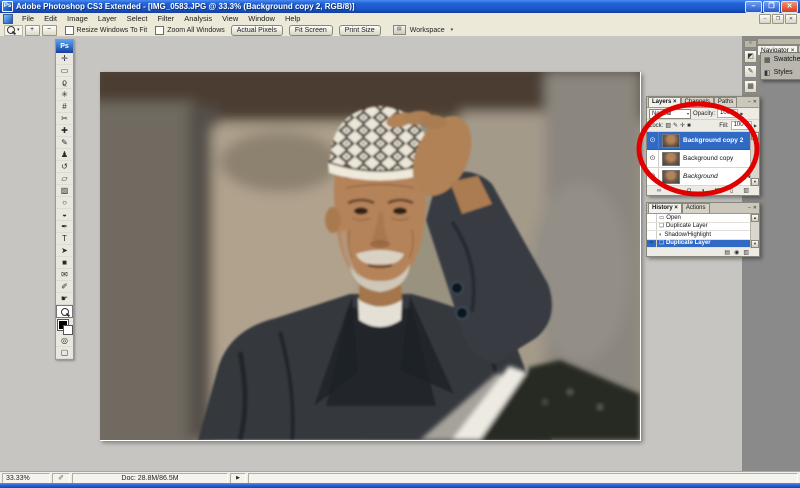 The width and height of the screenshot is (800, 488). I want to click on layer-row-background-copy: ⊙ Background copy, so click(703, 159).